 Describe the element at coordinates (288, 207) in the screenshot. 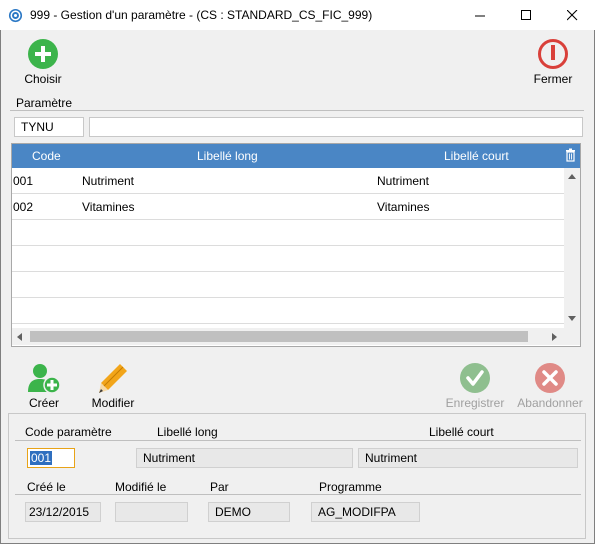

I see `table-row: 002 Vitamines Vitamines` at that location.